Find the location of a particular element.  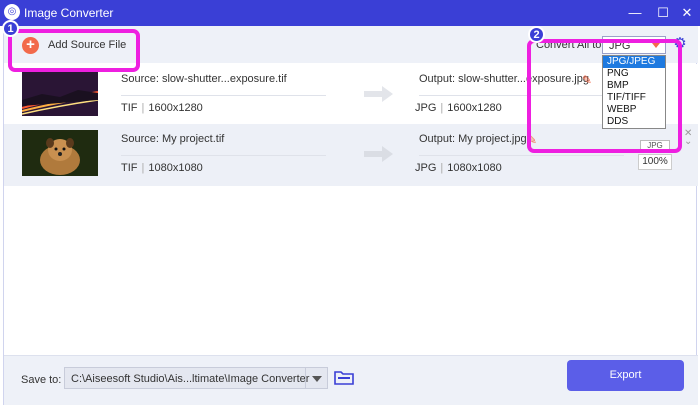

source-size: 1080x1080 is located at coordinates (175, 168).